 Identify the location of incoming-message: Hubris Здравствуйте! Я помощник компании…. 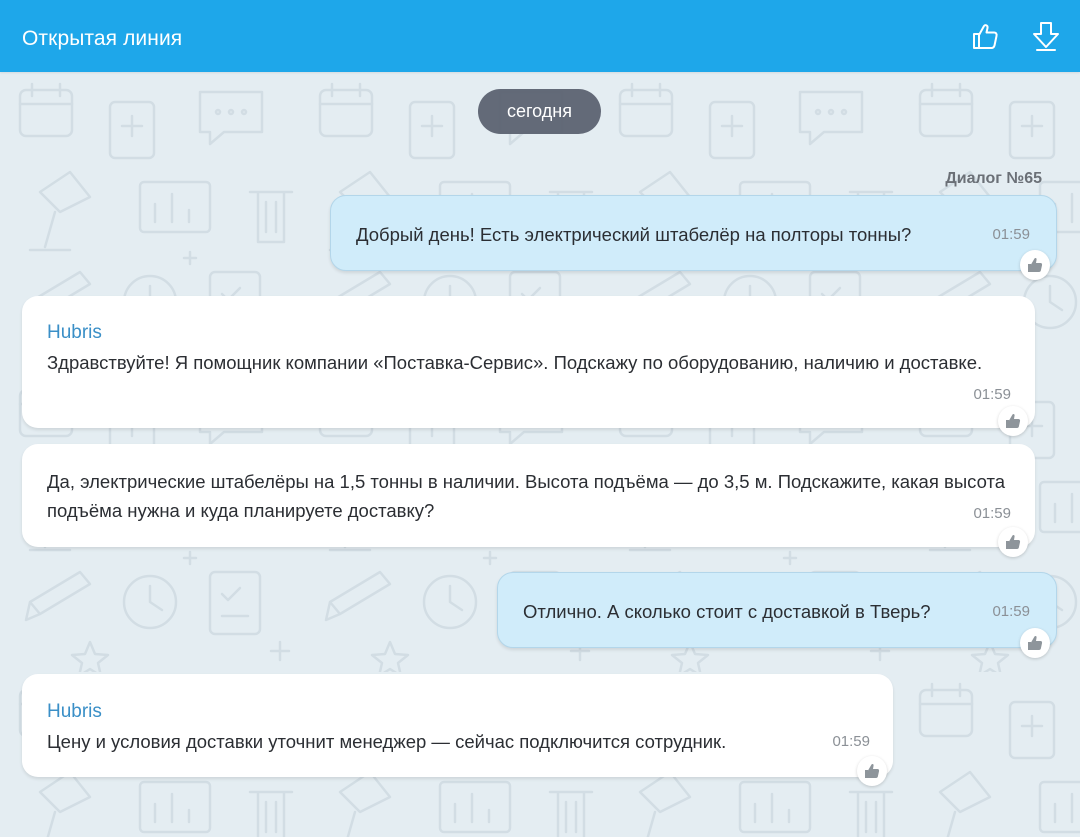
(528, 362).